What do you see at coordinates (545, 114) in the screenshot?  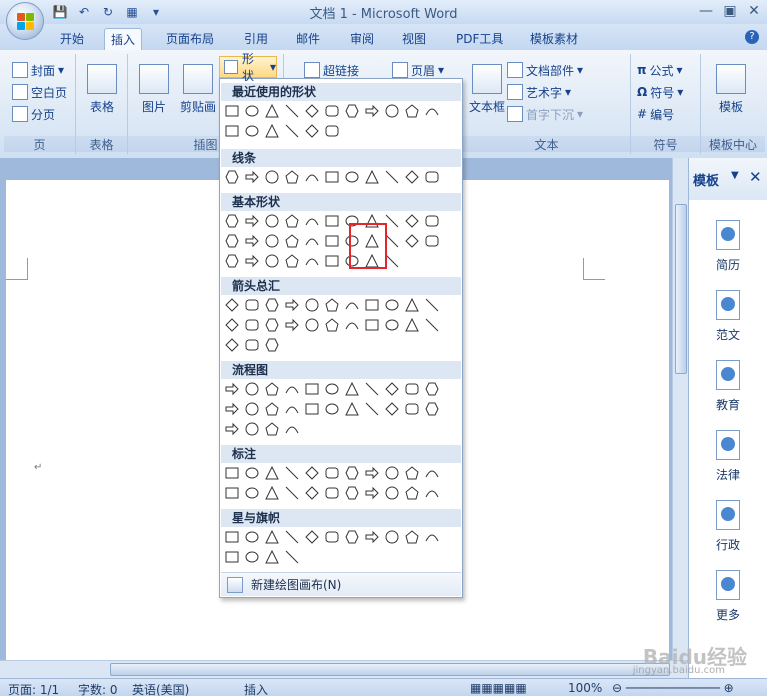 I see `dropcap-button: 首字下沉 ▾` at bounding box center [545, 114].